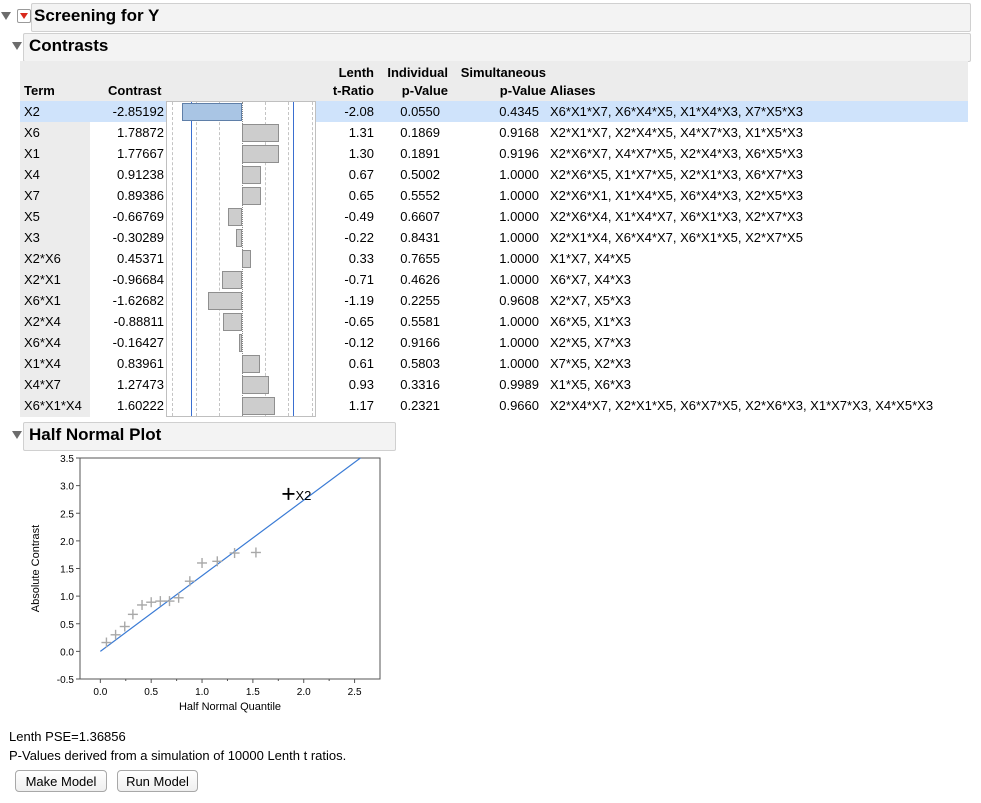 This screenshot has width=981, height=803. Describe the element at coordinates (42, 363) in the screenshot. I see `term-cell: X1*X4` at that location.